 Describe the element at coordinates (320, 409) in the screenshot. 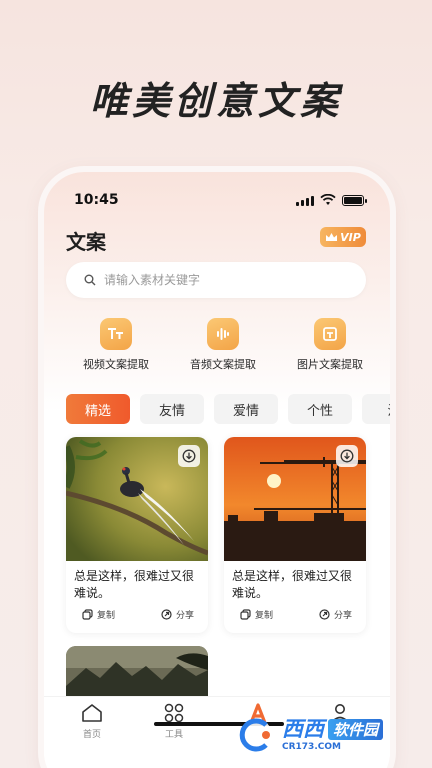

I see `tab-personality: 个性` at that location.